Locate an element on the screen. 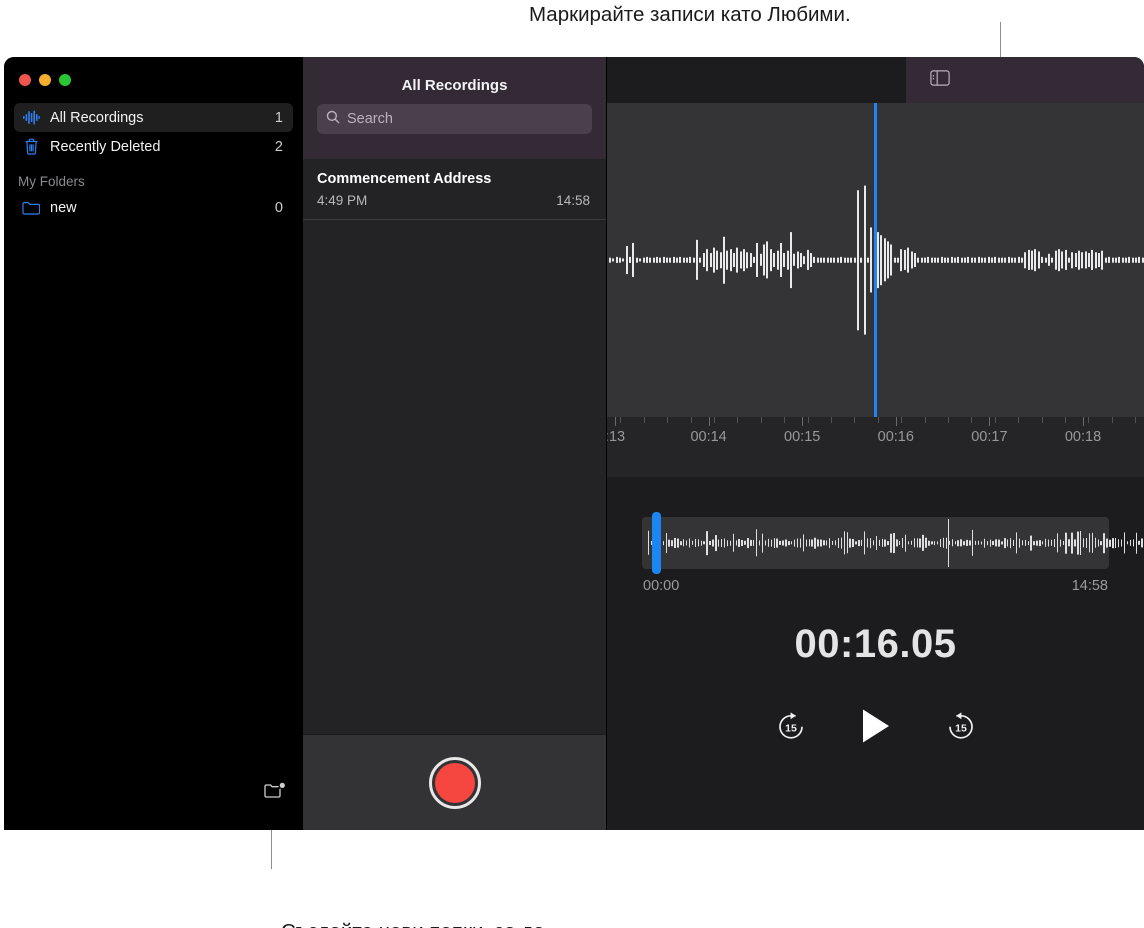  zoom-button is located at coordinates (65, 80).